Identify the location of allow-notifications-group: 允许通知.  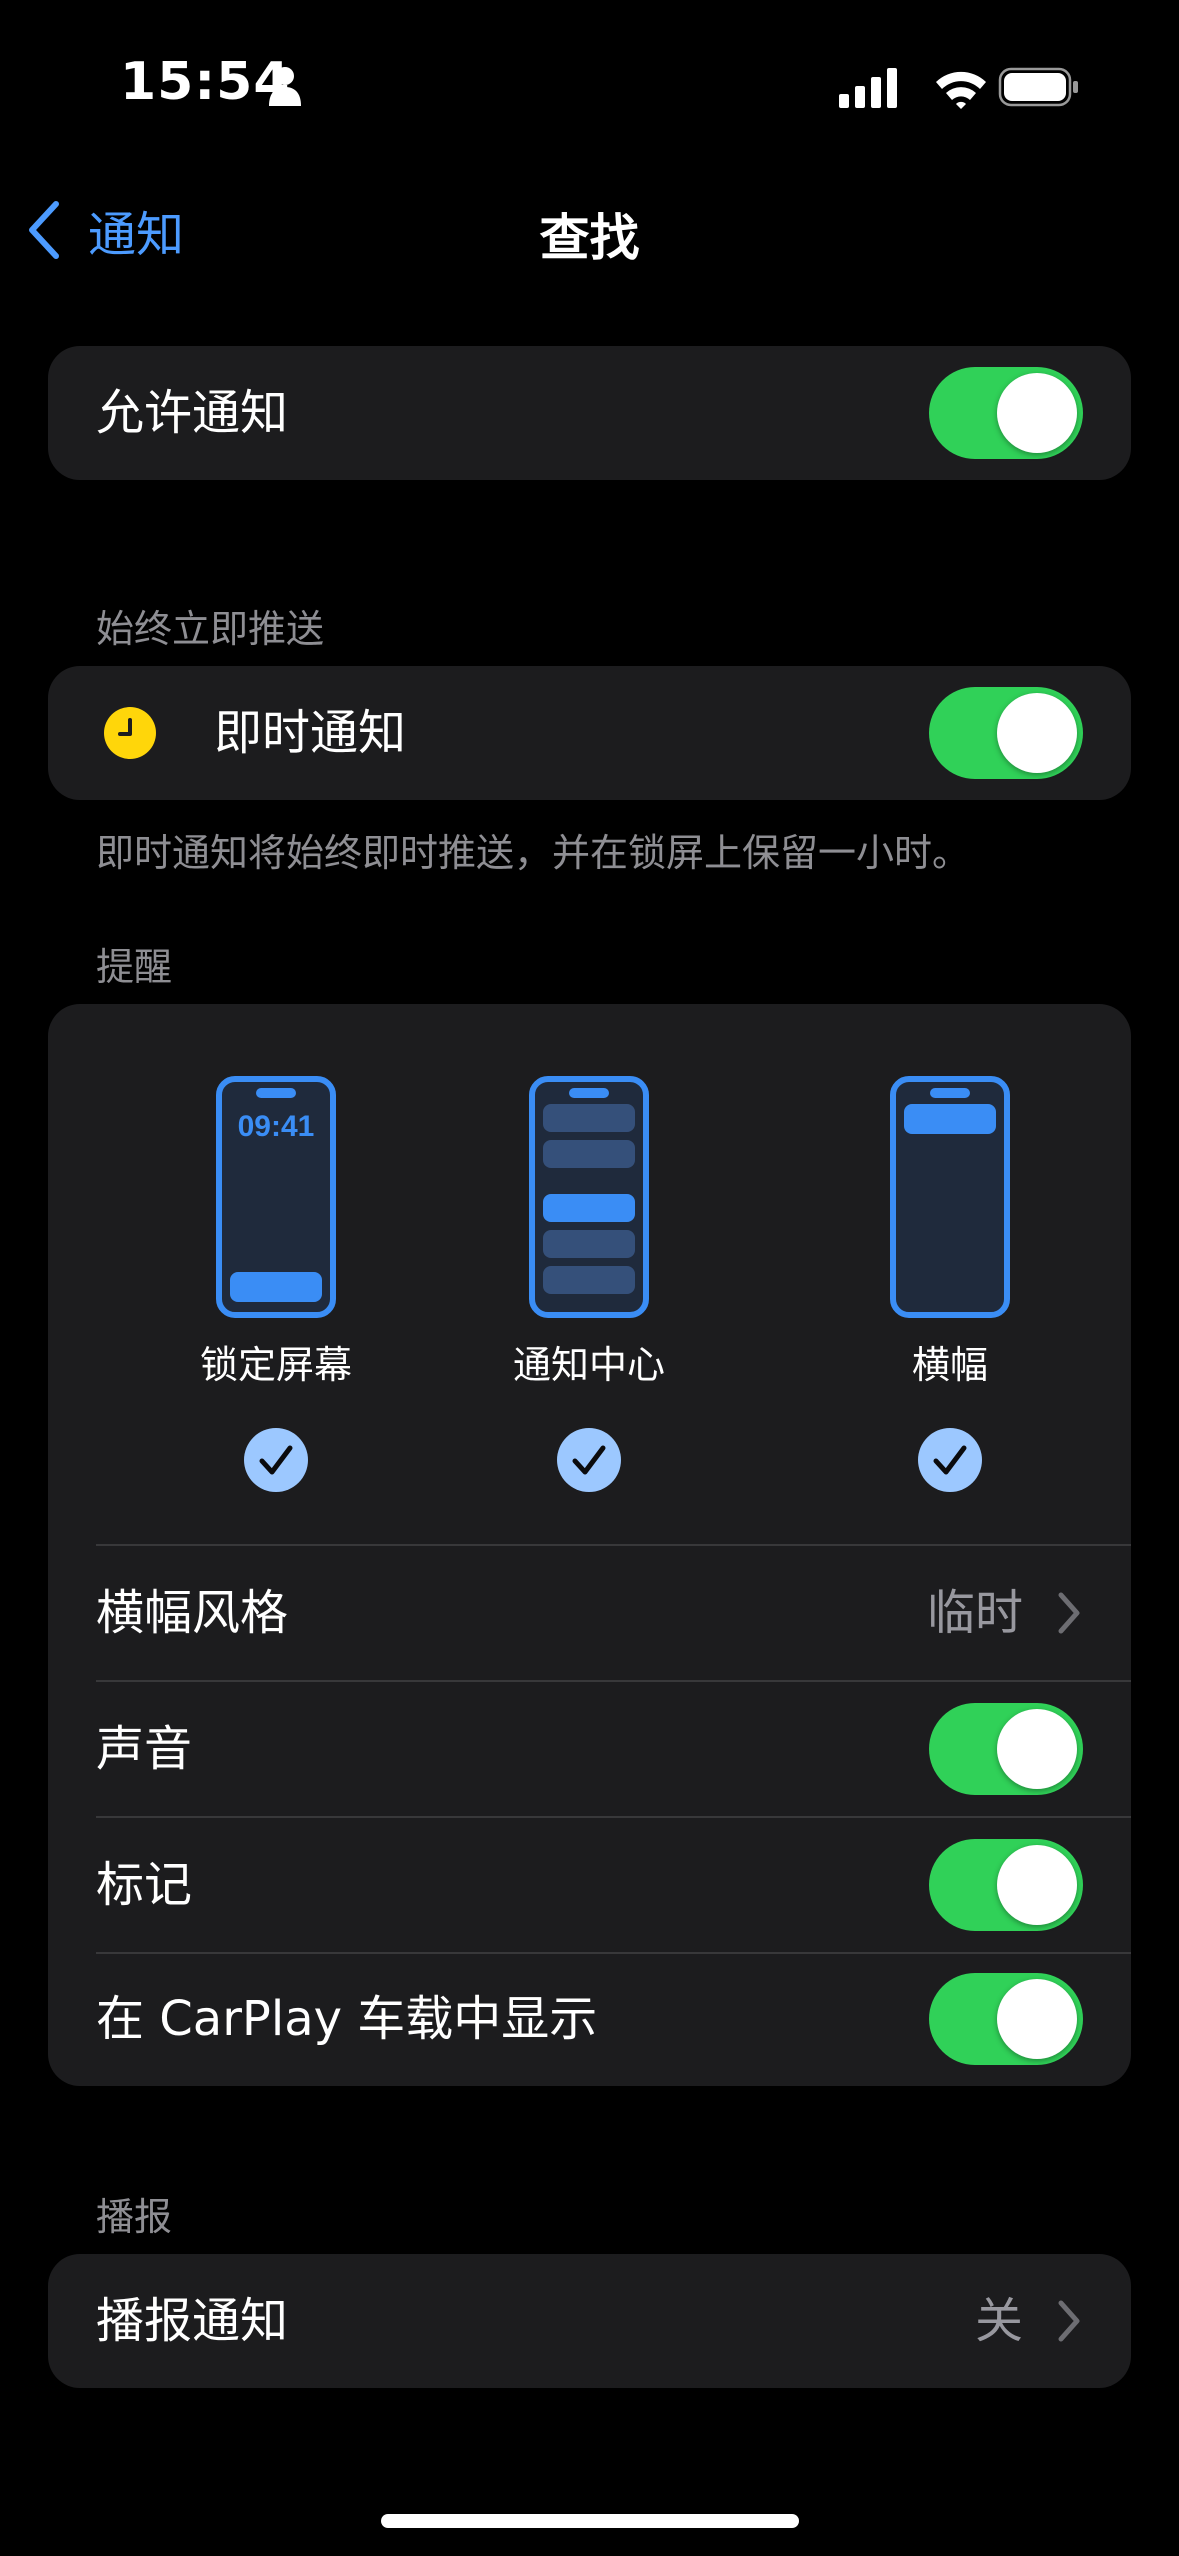
(589, 413).